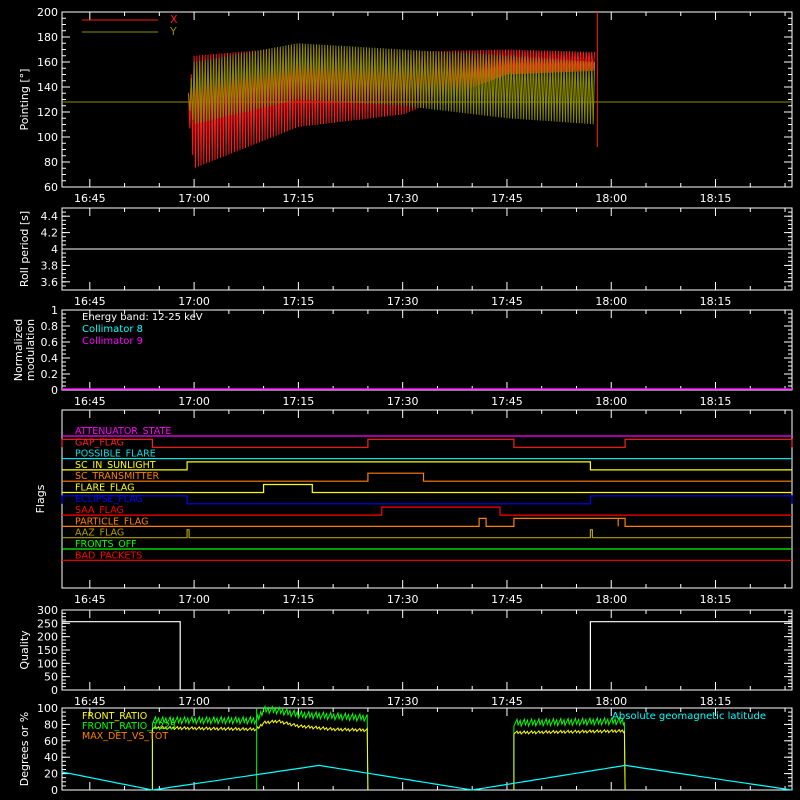 Image resolution: width=800 pixels, height=800 pixels. What do you see at coordinates (50, 233) in the screenshot?
I see `y-tick-label: 4.2` at bounding box center [50, 233].